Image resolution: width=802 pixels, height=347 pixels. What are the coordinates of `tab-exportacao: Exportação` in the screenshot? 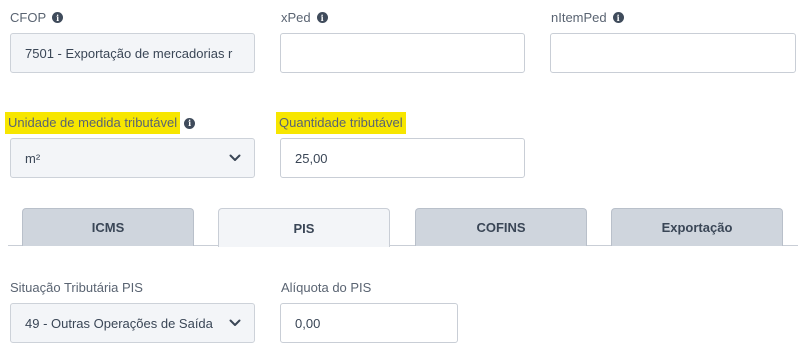 It's located at (697, 227).